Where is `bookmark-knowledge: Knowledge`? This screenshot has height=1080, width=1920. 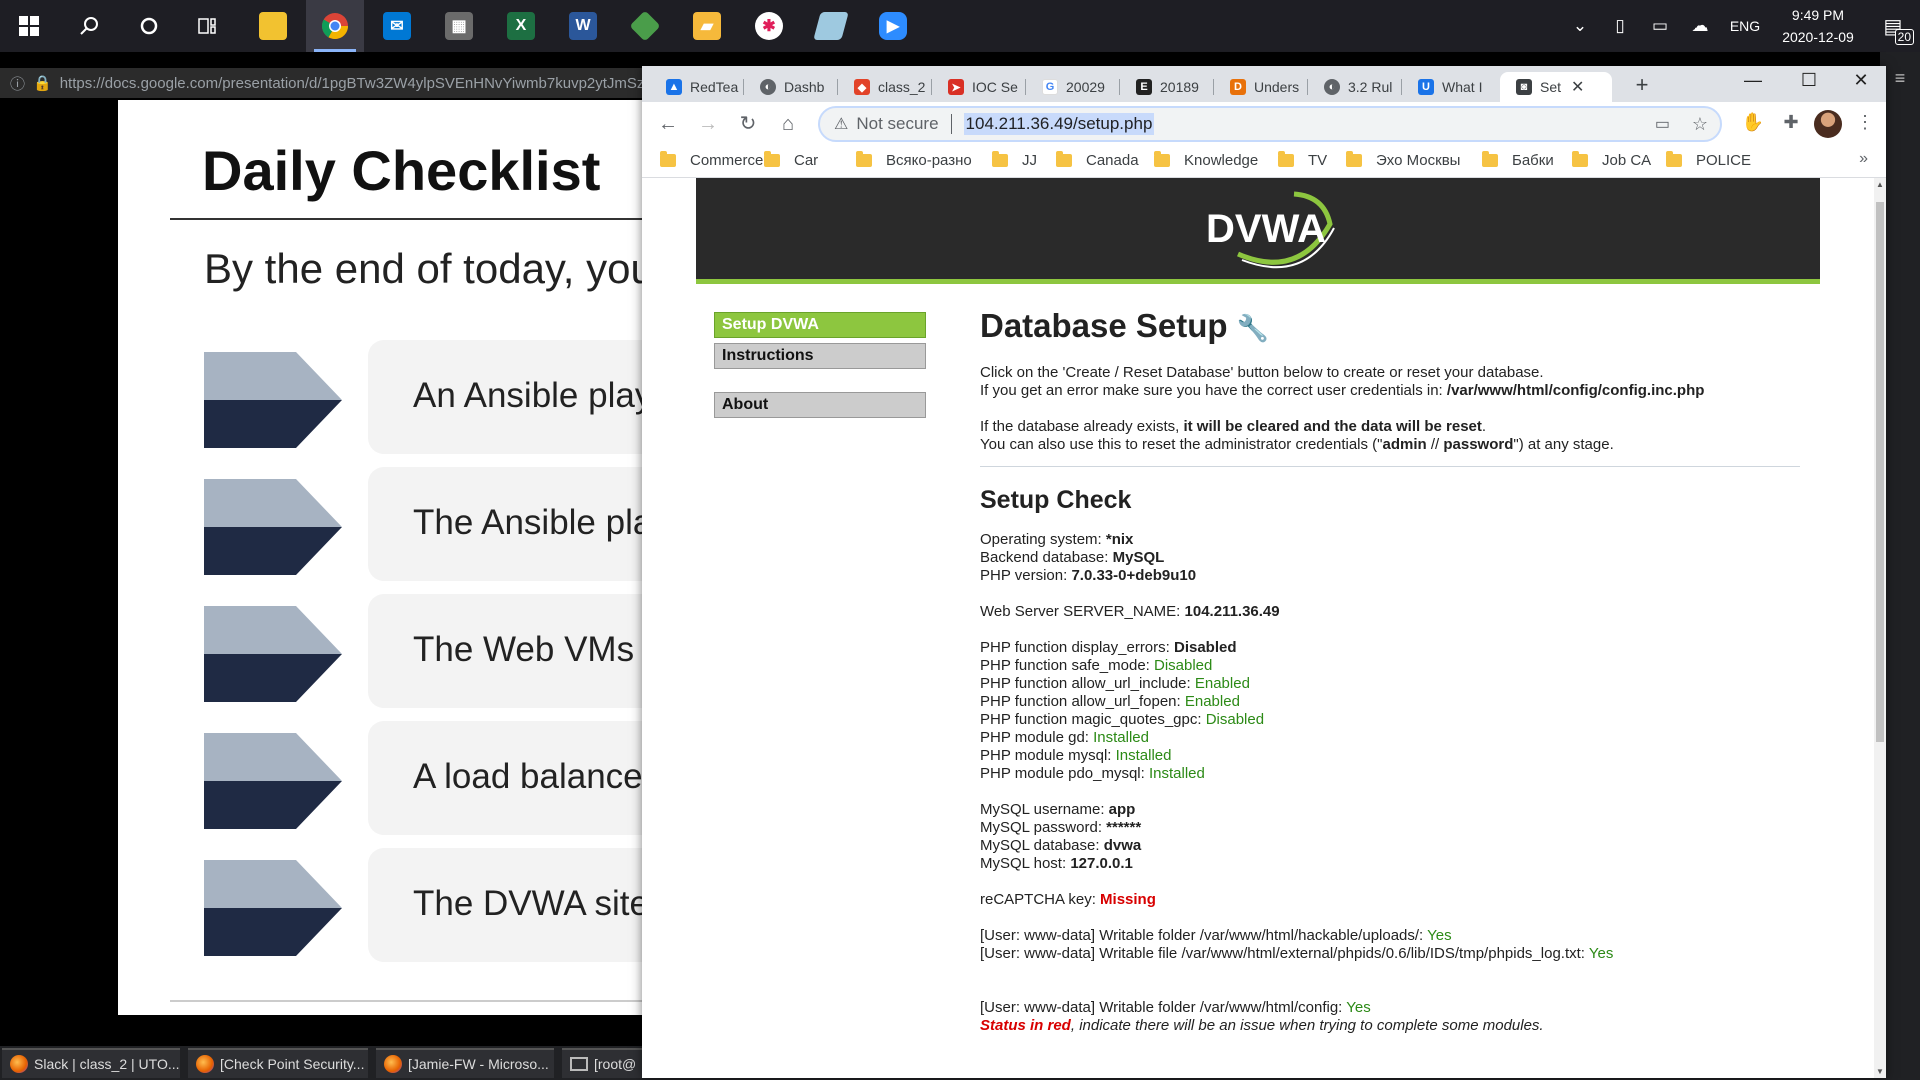 bookmark-knowledge: Knowledge is located at coordinates (1206, 160).